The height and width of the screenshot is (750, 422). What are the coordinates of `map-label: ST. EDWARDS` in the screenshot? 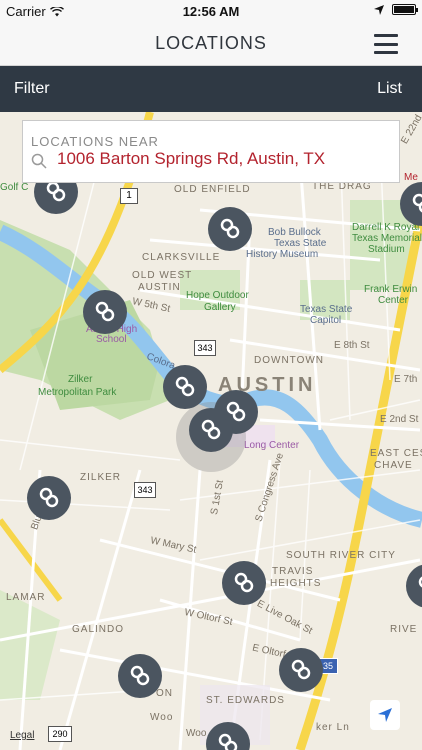 It's located at (245, 700).